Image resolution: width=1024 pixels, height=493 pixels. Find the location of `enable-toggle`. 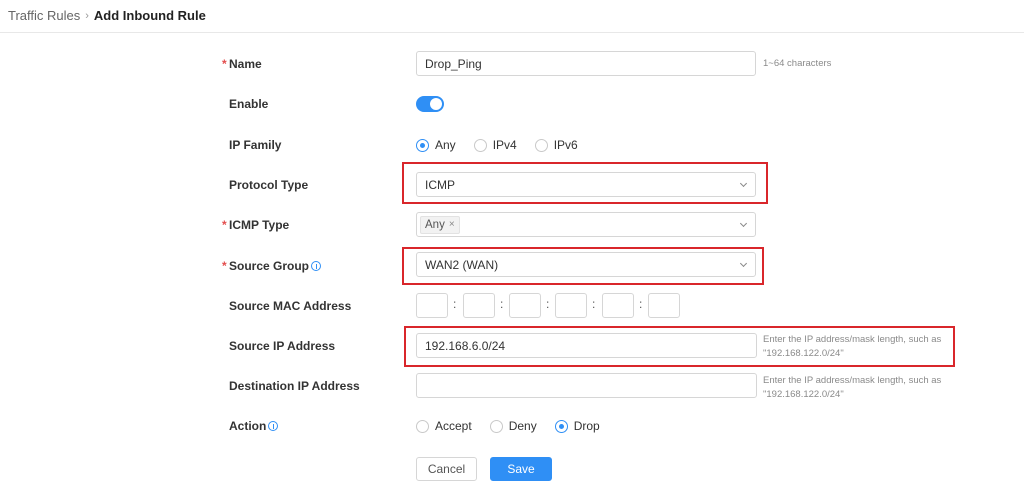

enable-toggle is located at coordinates (430, 104).